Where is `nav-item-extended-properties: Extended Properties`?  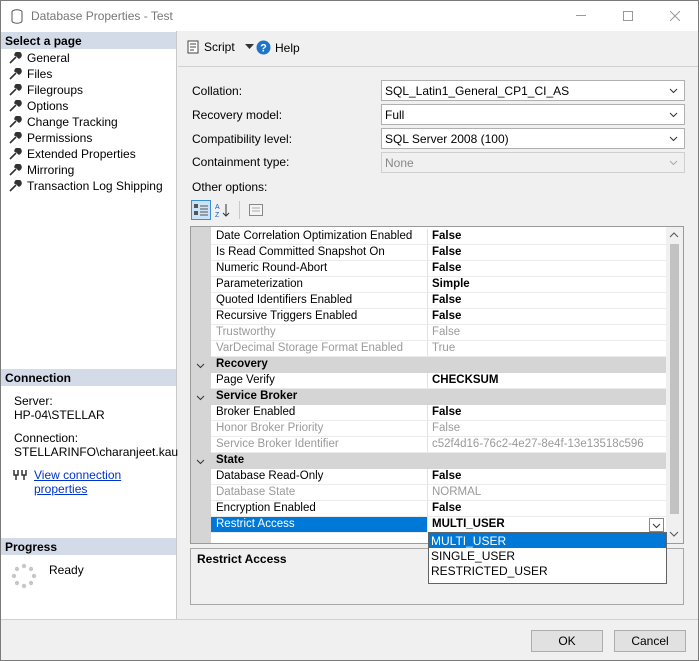
nav-item-extended-properties: Extended Properties is located at coordinates (72, 154).